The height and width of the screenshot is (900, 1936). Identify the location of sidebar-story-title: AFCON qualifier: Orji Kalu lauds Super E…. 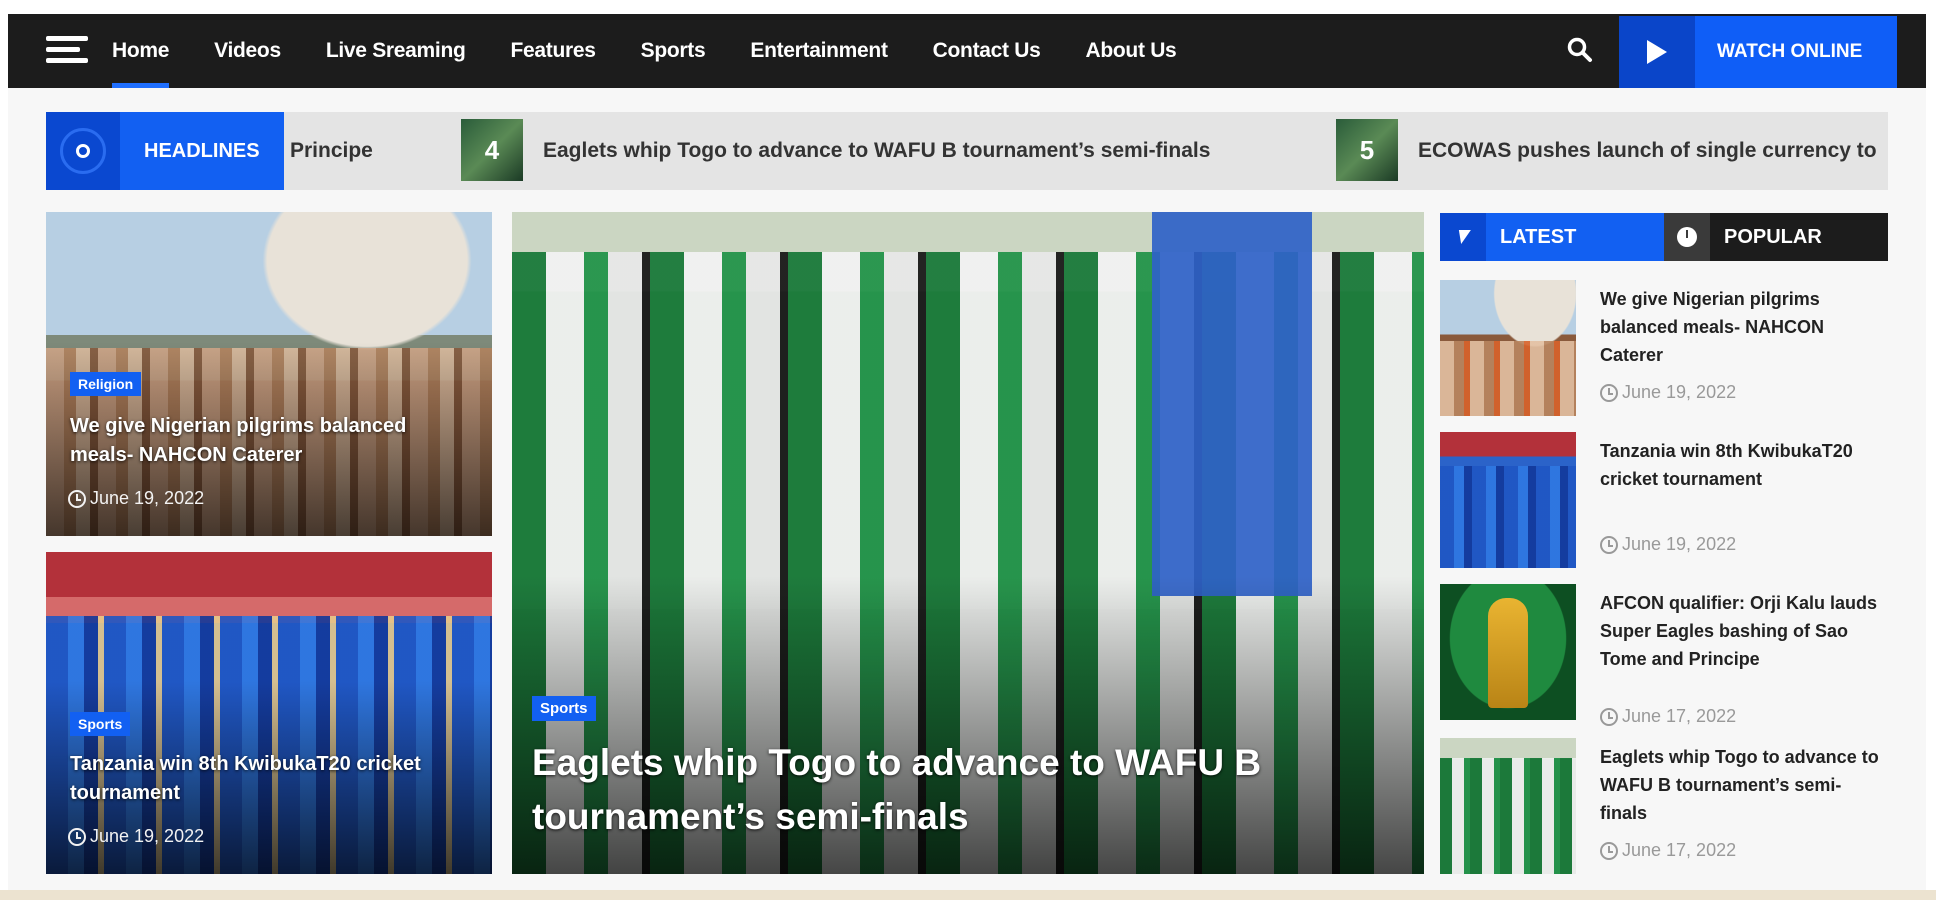
(1743, 632).